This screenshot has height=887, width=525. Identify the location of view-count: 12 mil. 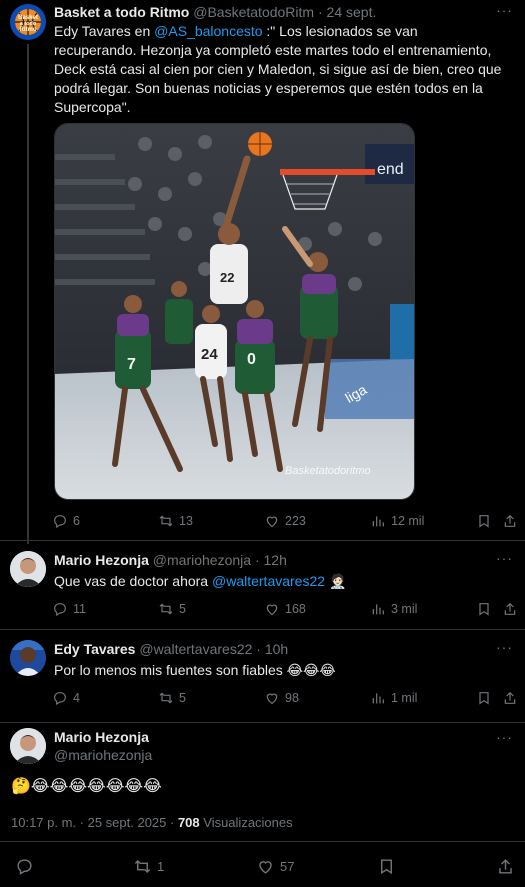
(408, 521).